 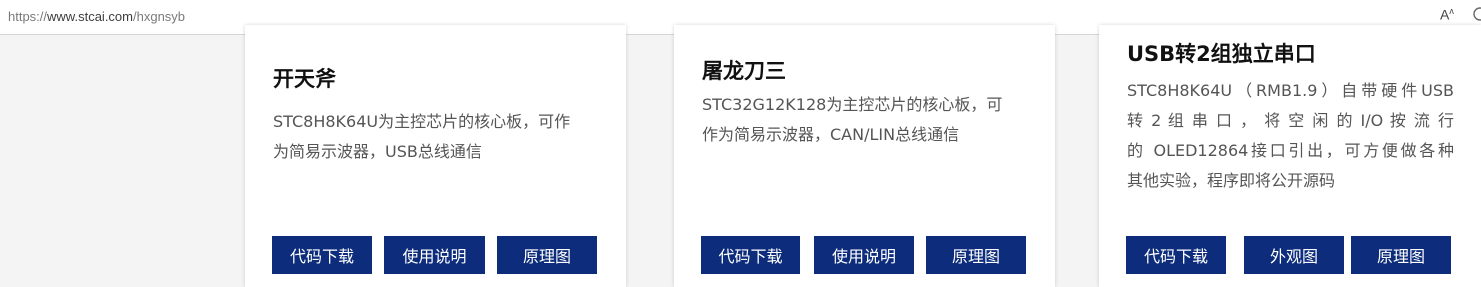 I want to click on appearance-button: 外观图, so click(x=1294, y=255).